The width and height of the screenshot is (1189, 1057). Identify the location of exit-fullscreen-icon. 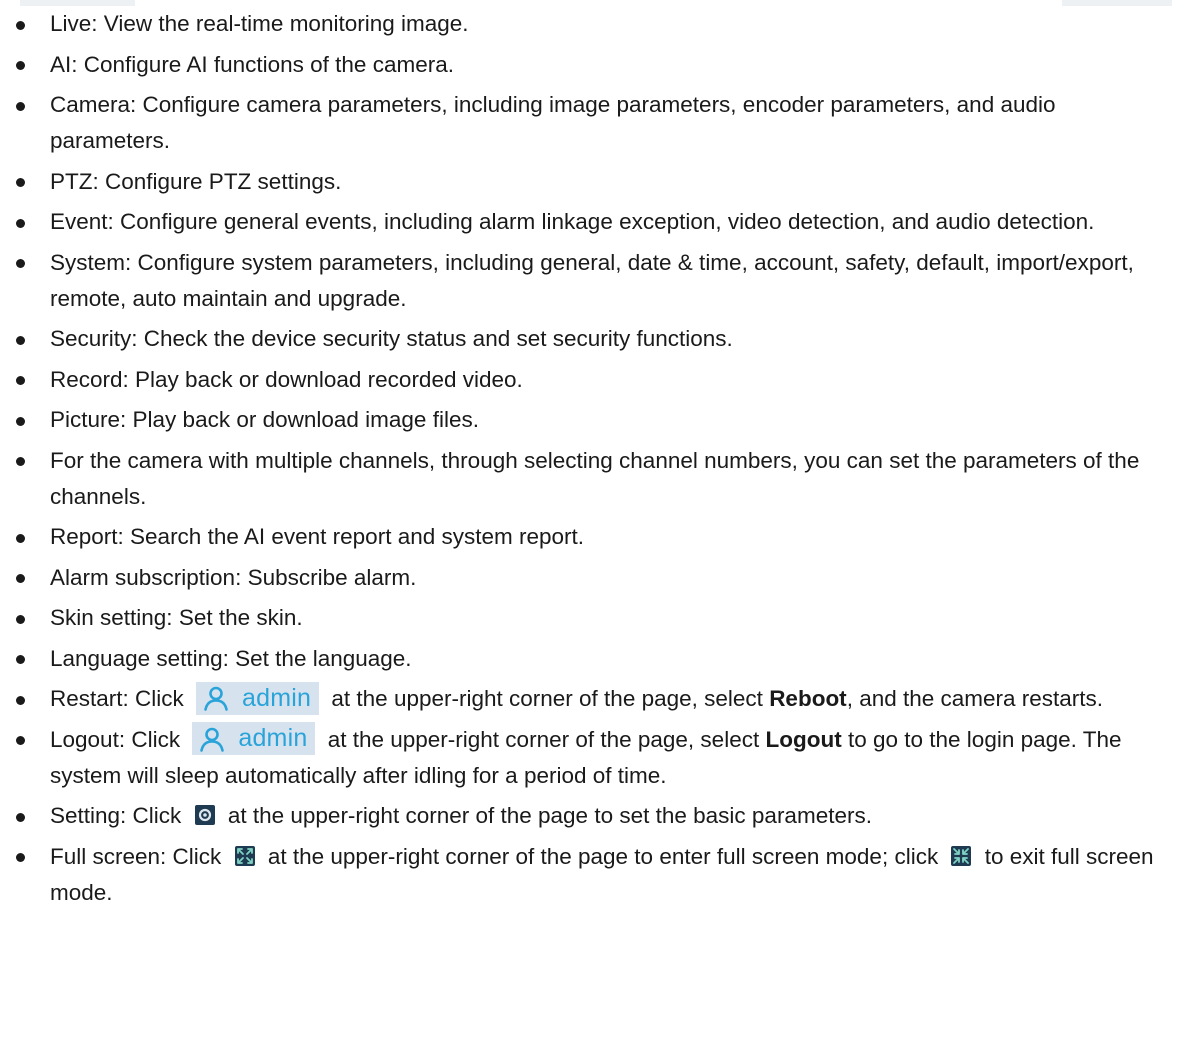
(961, 855).